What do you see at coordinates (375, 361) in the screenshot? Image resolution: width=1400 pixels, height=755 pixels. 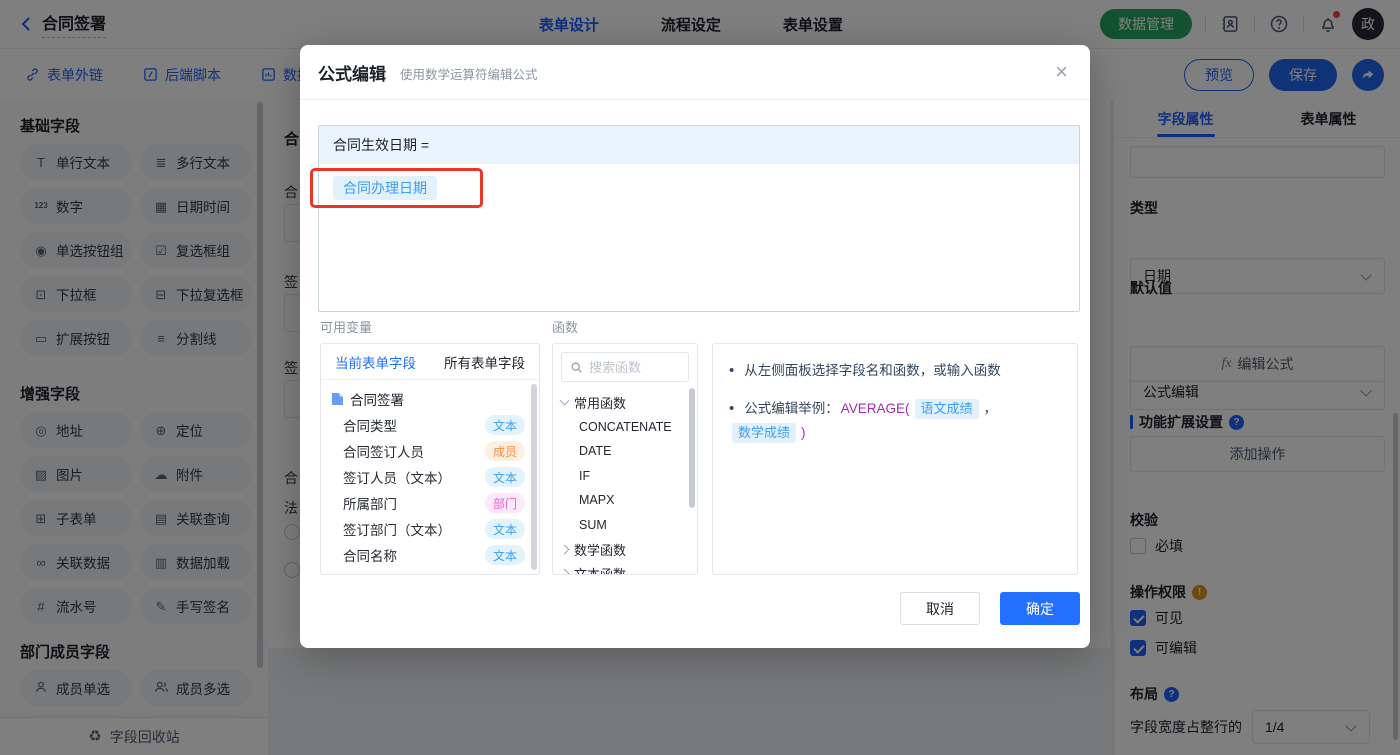 I see `tab-current-form-fields: 当前表单字段` at bounding box center [375, 361].